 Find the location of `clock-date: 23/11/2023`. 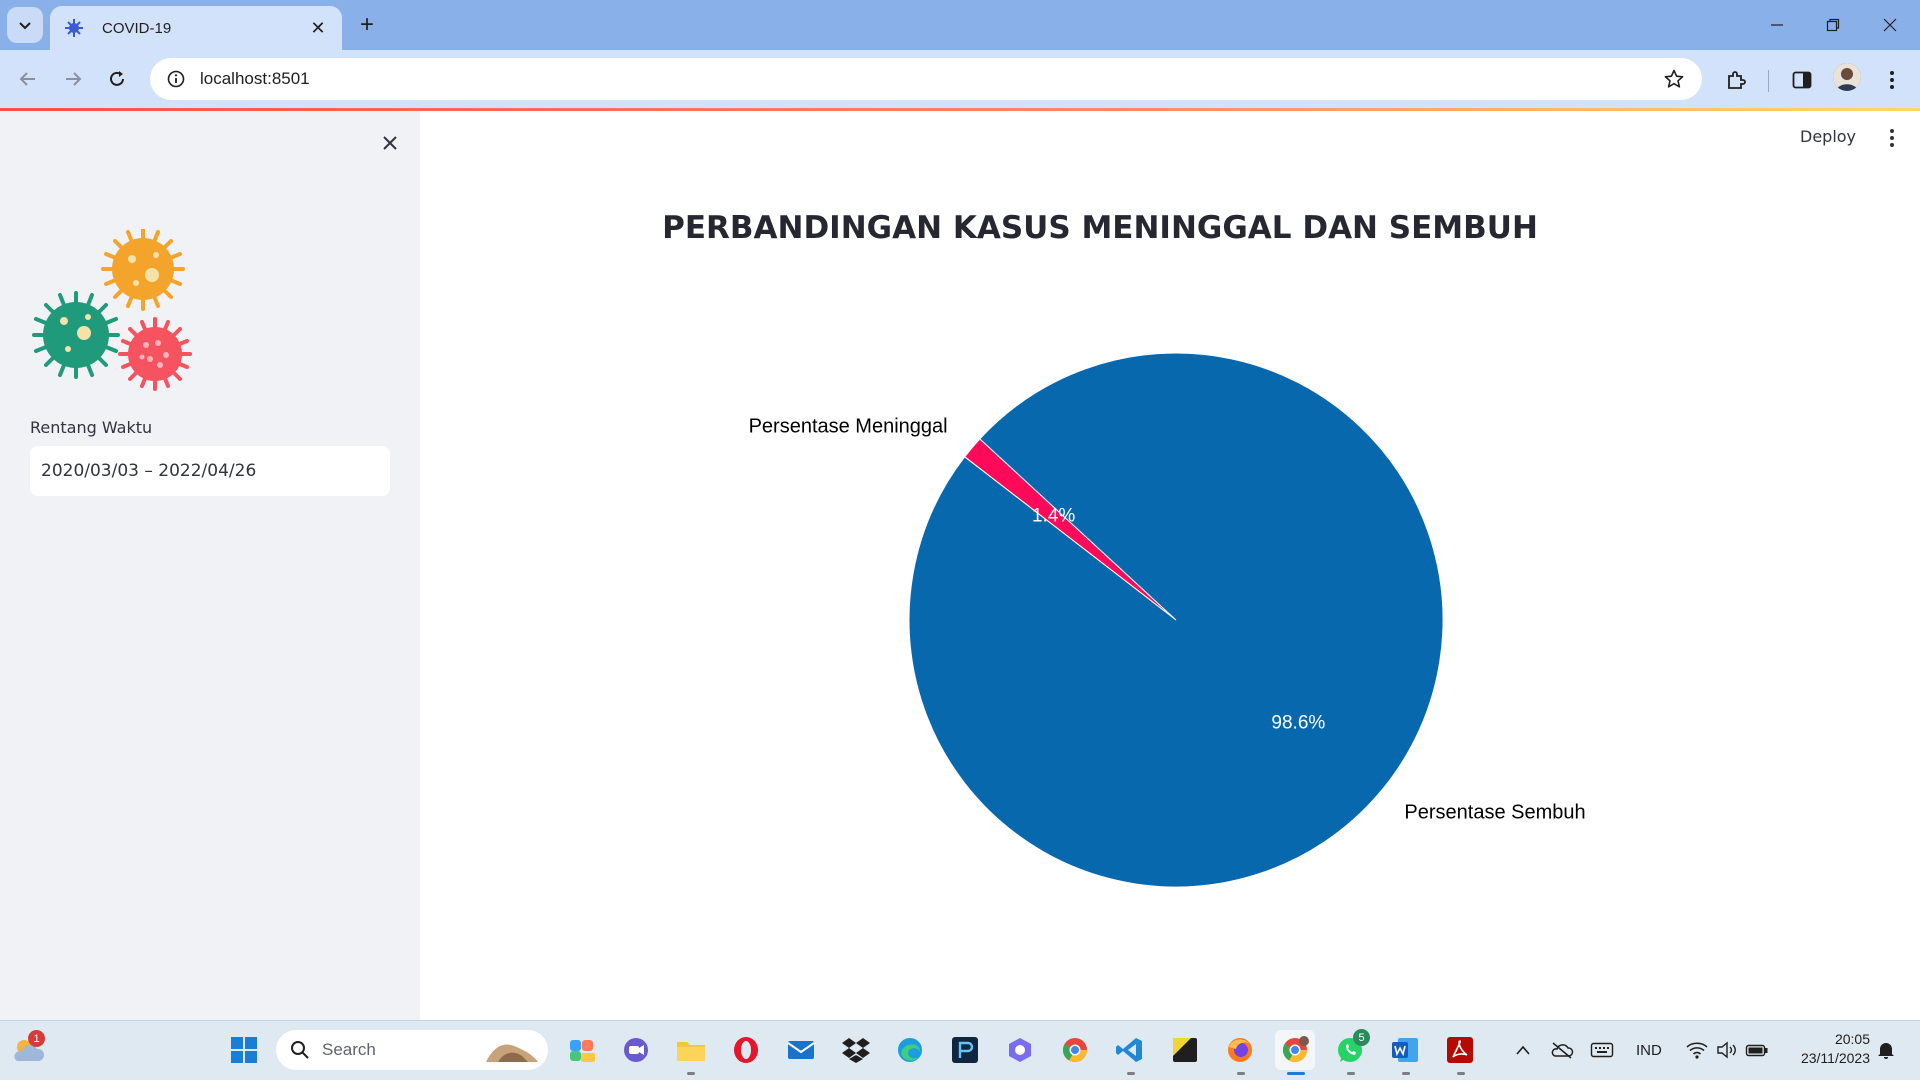

clock-date: 23/11/2023 is located at coordinates (1835, 1058).